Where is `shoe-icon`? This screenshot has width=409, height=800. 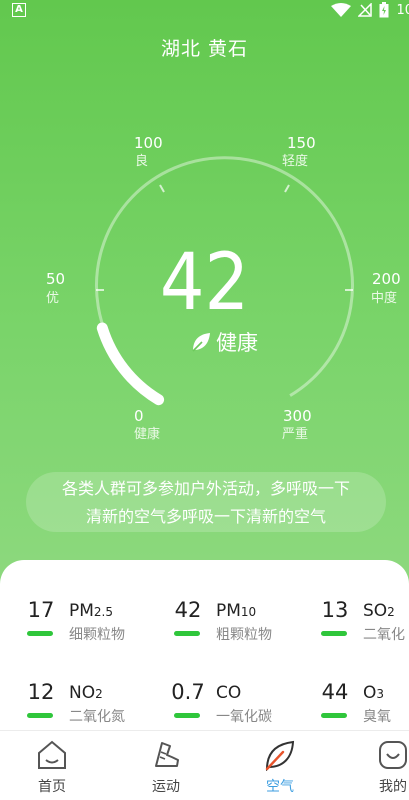
shoe-icon is located at coordinates (167, 754).